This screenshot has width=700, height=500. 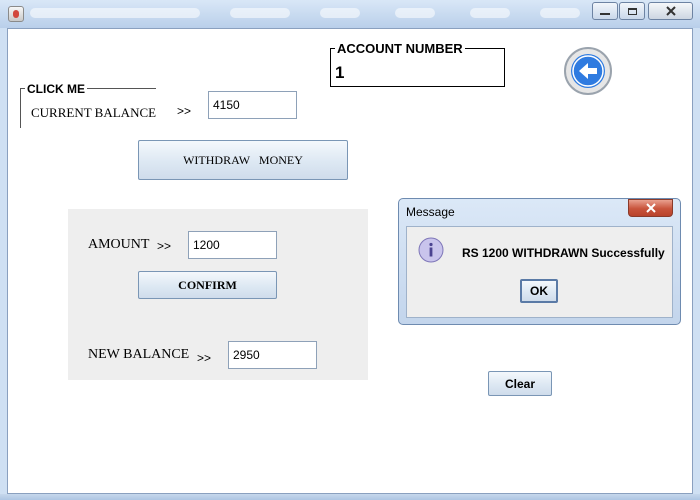 I want to click on amount-field, so click(x=232, y=245).